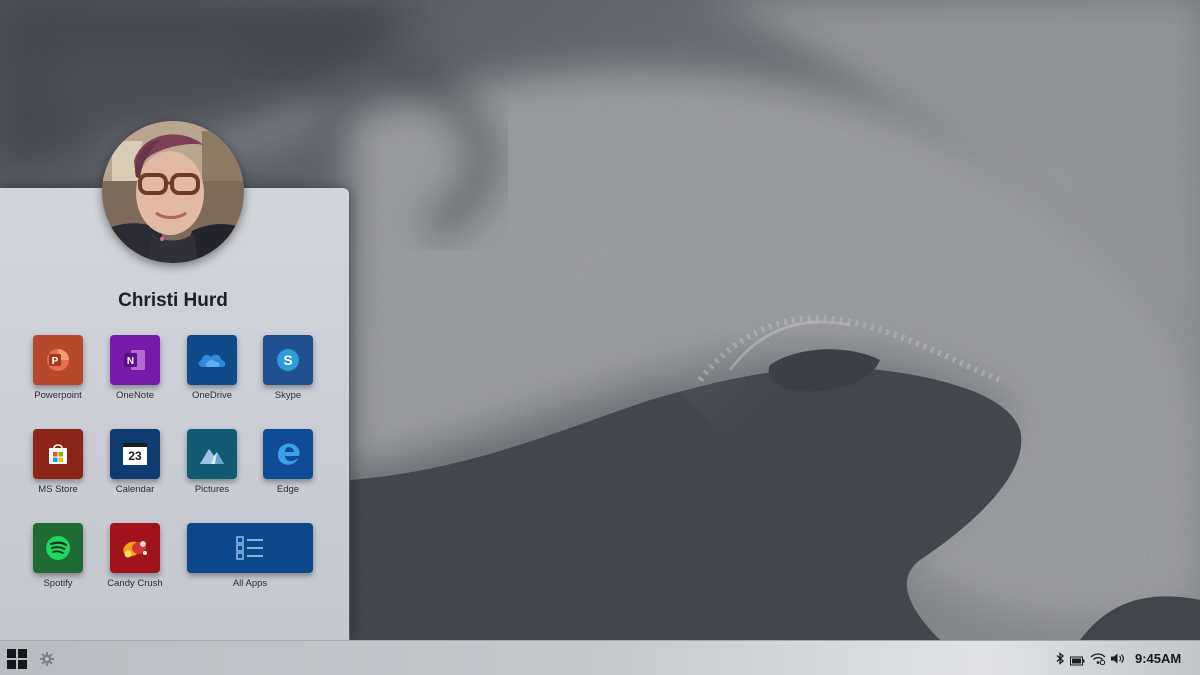  I want to click on start-button, so click(17, 659).